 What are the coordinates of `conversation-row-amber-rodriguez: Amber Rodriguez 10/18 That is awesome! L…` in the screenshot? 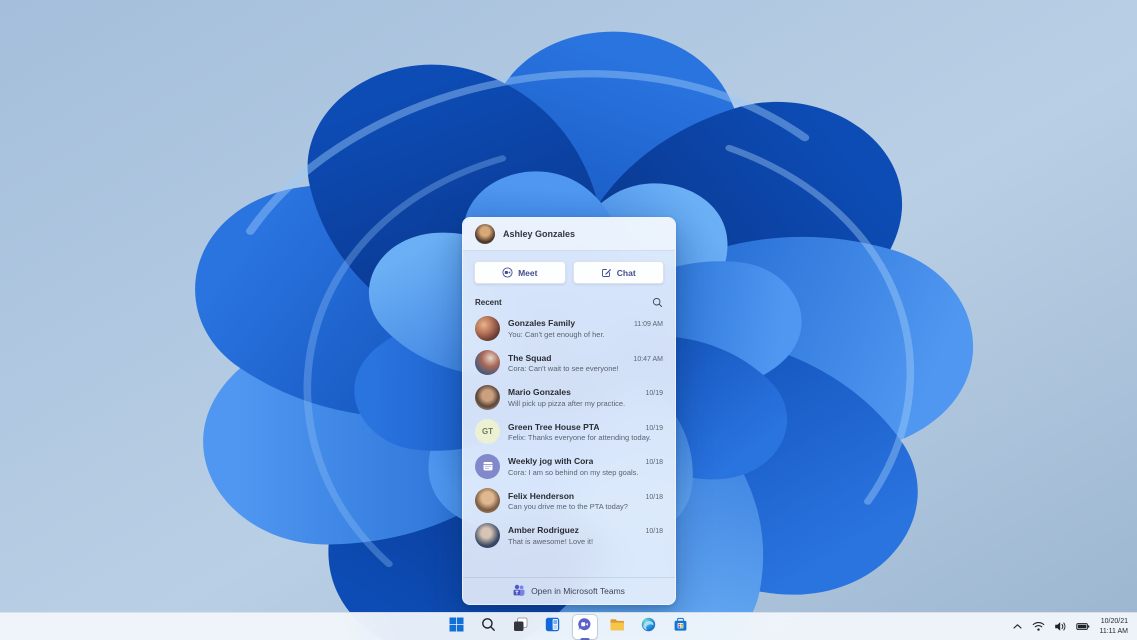 It's located at (569, 535).